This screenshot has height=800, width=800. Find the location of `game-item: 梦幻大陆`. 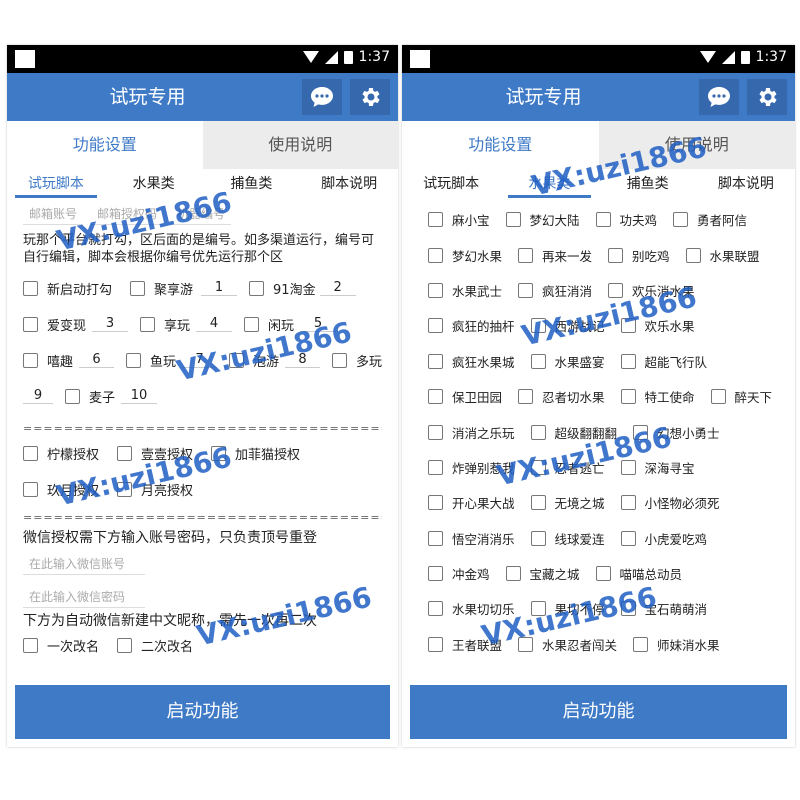

game-item: 梦幻大陆 is located at coordinates (542, 219).